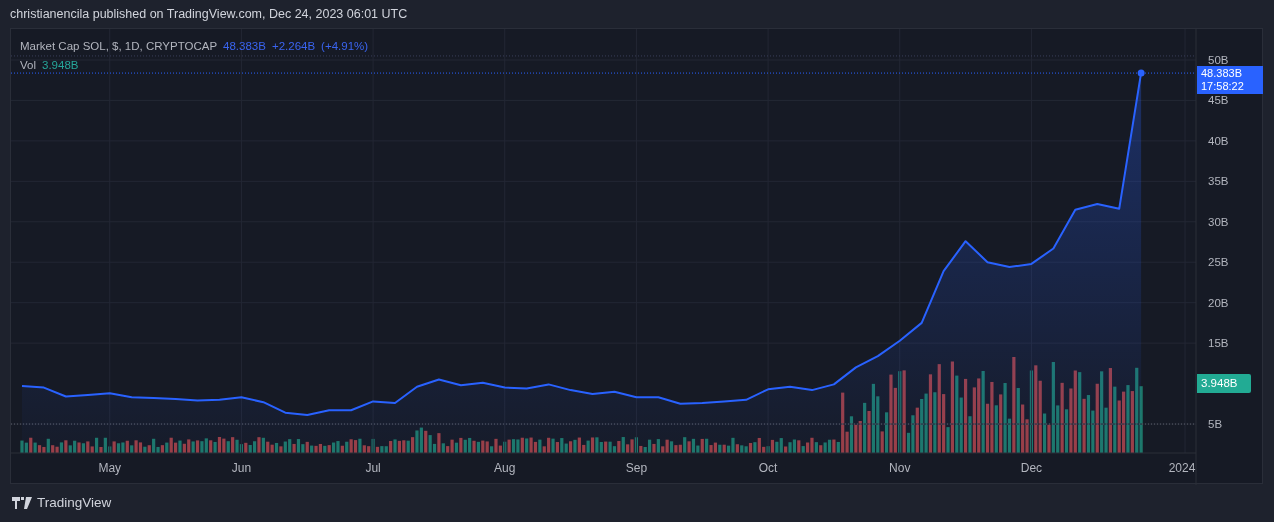 This screenshot has height=522, width=1274. Describe the element at coordinates (209, 14) in the screenshot. I see `publish-note: christianencila published on TradingView.com, Dec 24, 2023 06:01 UTC` at that location.